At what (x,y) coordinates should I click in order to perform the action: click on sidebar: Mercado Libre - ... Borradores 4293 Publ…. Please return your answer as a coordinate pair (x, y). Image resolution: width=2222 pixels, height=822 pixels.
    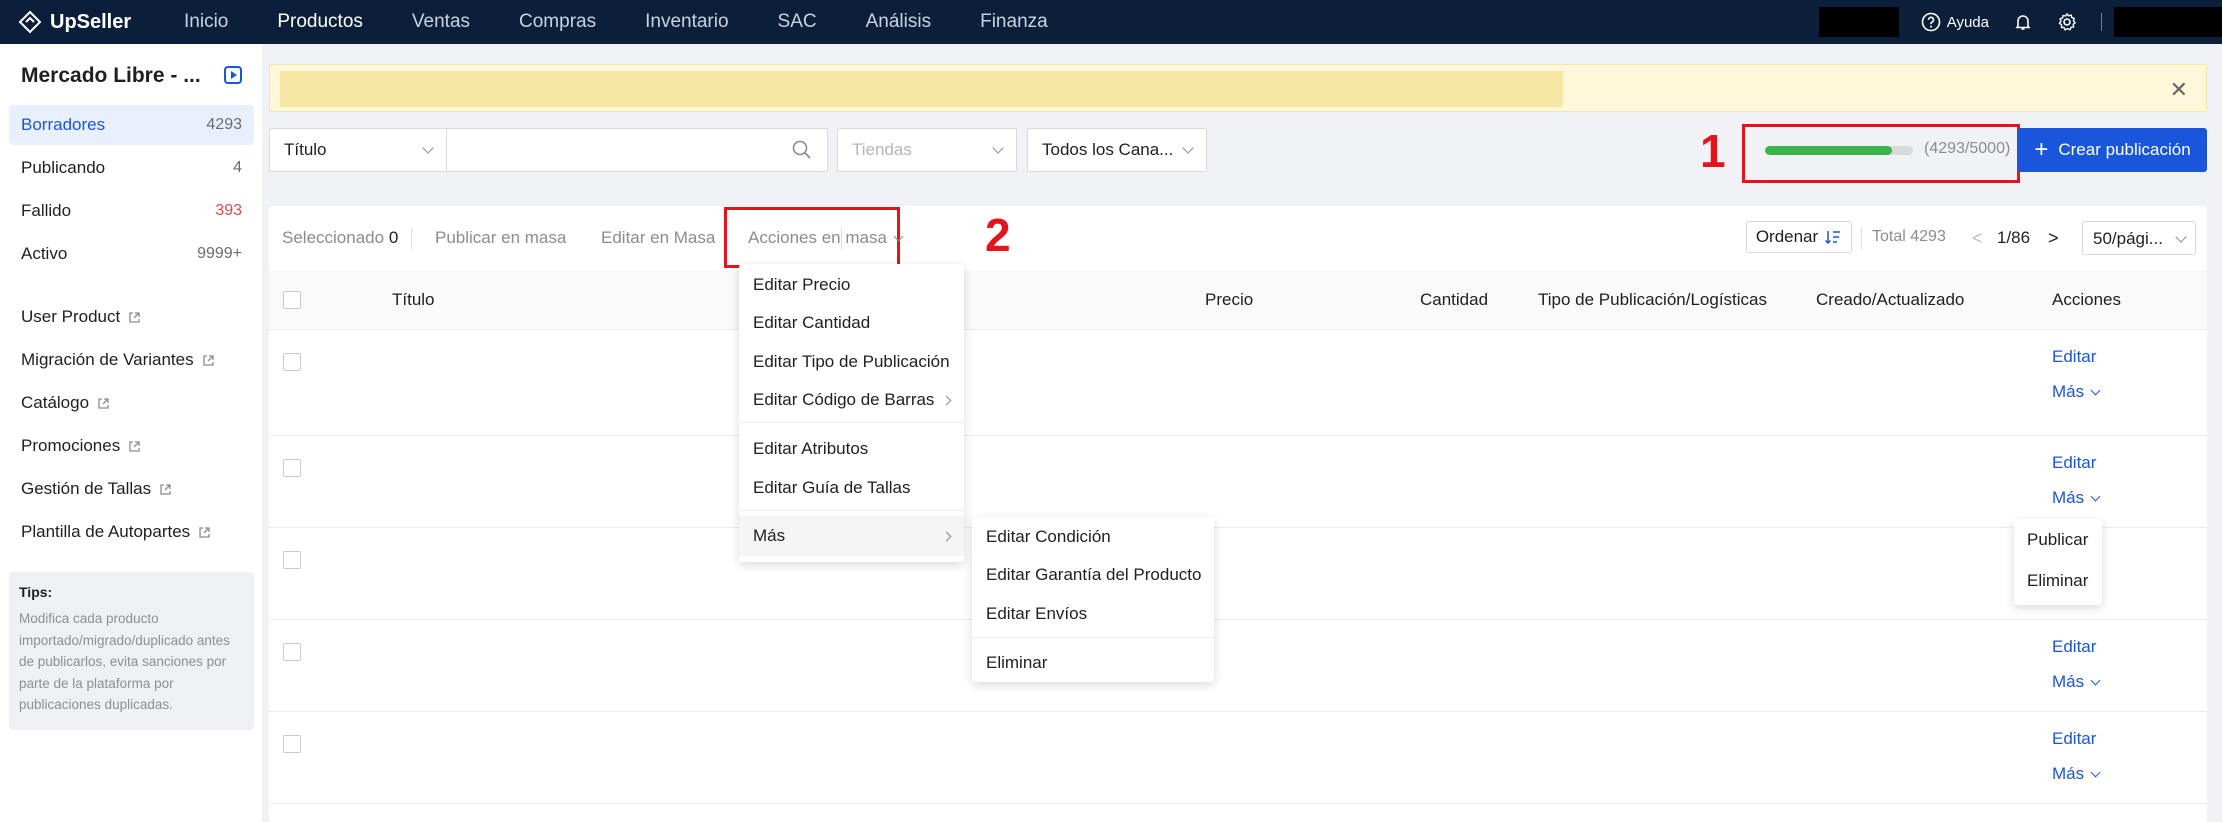
    Looking at the image, I should click on (131, 433).